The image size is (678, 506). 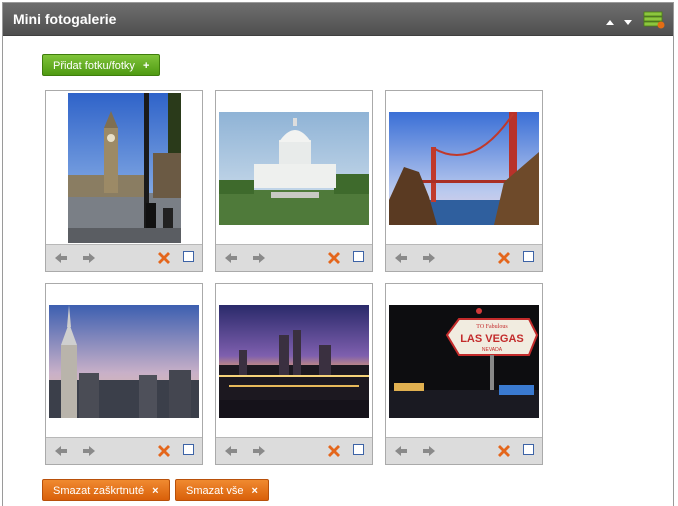 I want to click on sign-main-text: LAS VEGAS, so click(x=492, y=339).